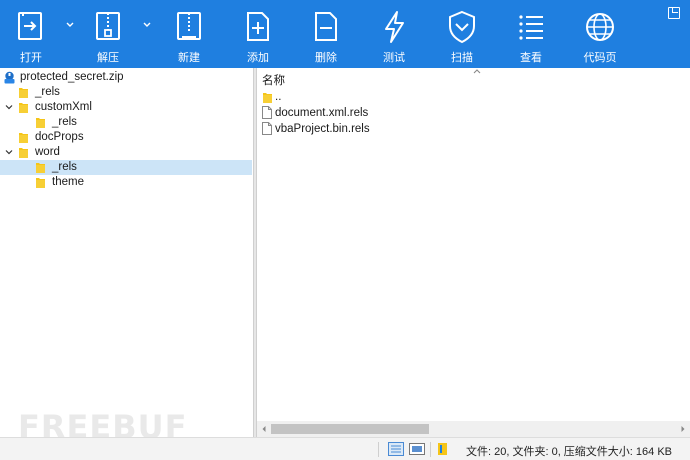 This screenshot has height=460, width=690. Describe the element at coordinates (72, 77) in the screenshot. I see `tree-root-label: protected_secret.zip` at that location.